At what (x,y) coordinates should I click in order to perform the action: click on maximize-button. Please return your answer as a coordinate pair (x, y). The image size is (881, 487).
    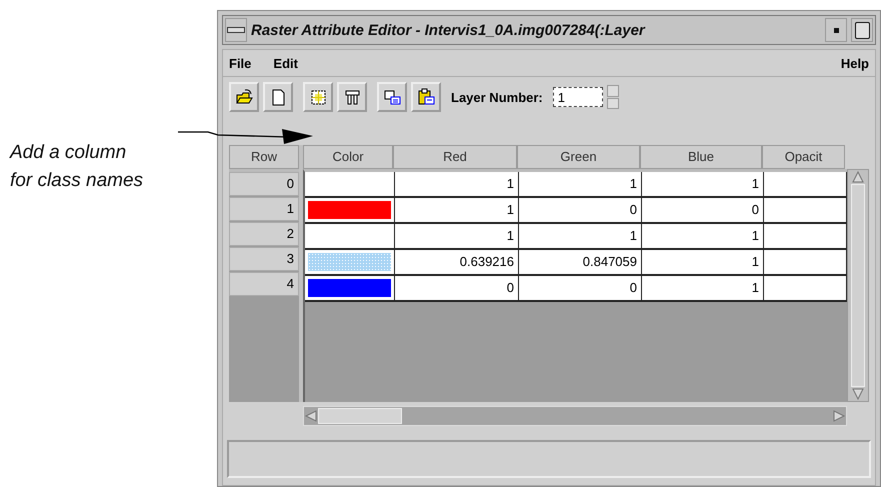
    Looking at the image, I should click on (862, 30).